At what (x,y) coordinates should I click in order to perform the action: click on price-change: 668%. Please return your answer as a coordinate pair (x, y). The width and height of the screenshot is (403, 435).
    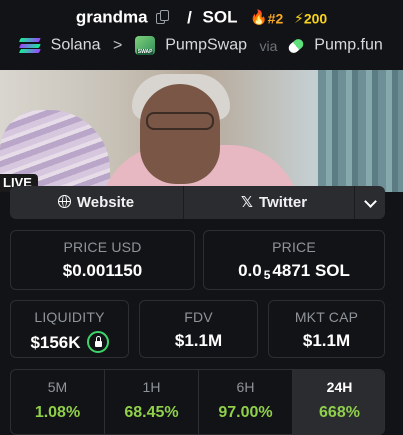
    Looking at the image, I should click on (339, 412).